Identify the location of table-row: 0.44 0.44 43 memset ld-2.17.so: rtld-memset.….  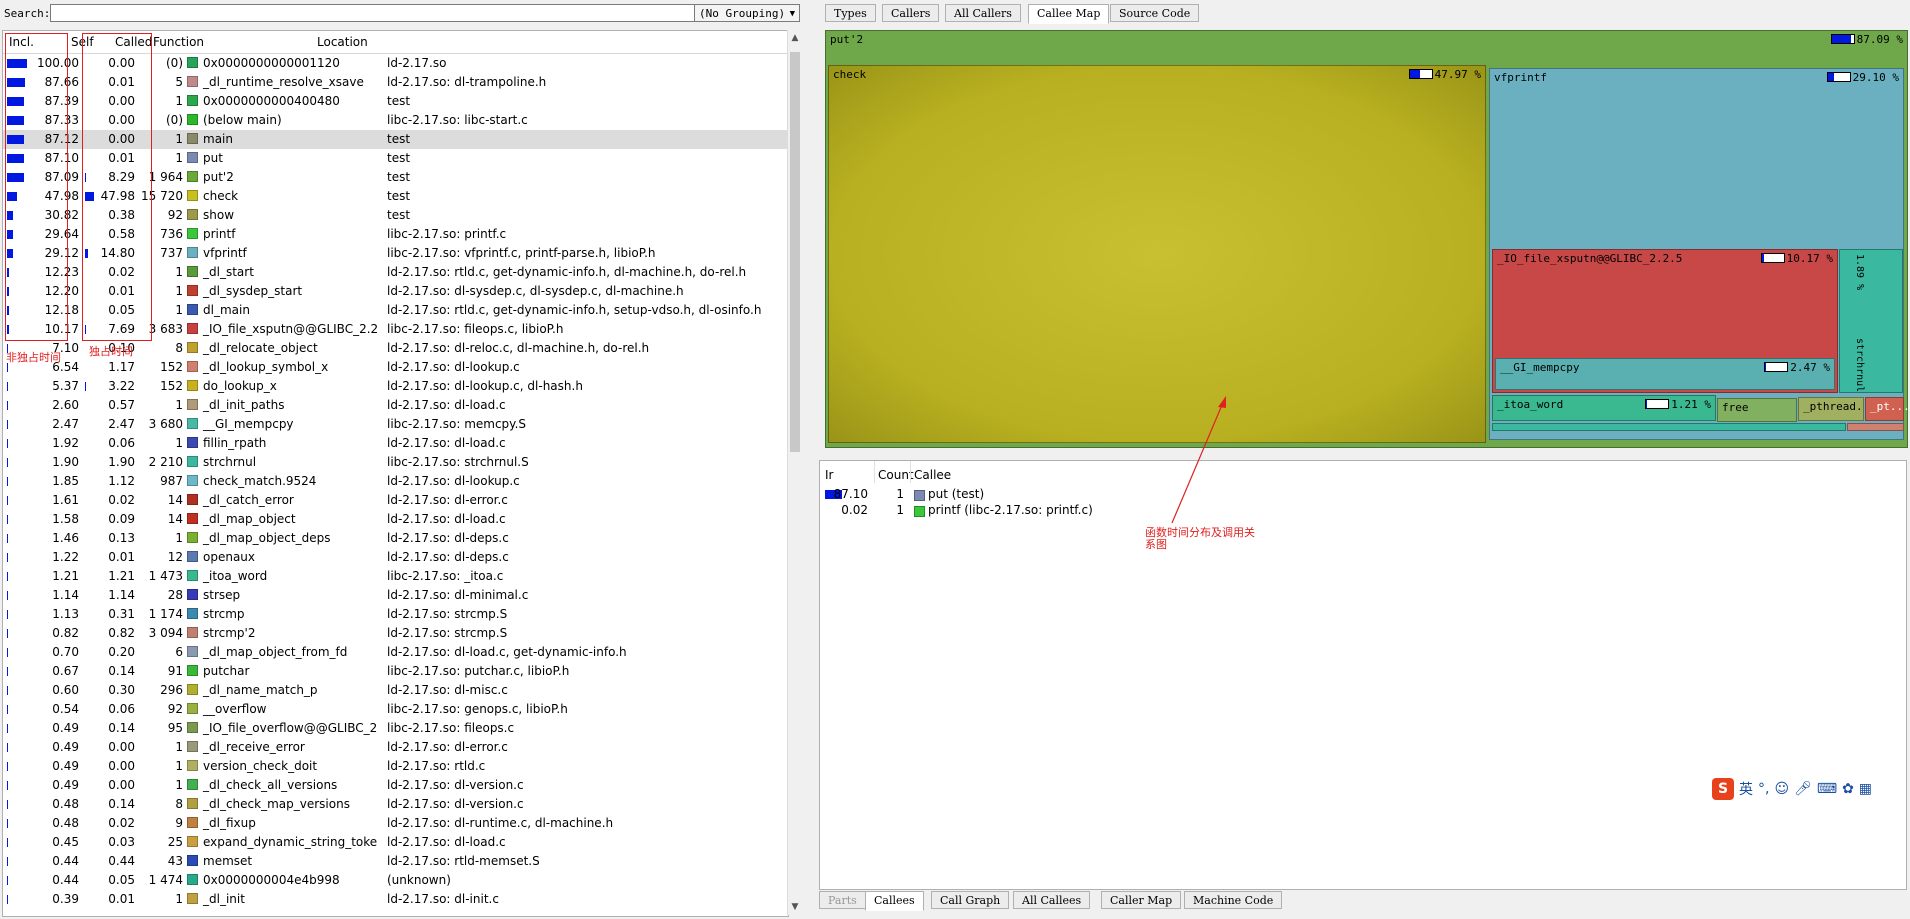
(395, 861).